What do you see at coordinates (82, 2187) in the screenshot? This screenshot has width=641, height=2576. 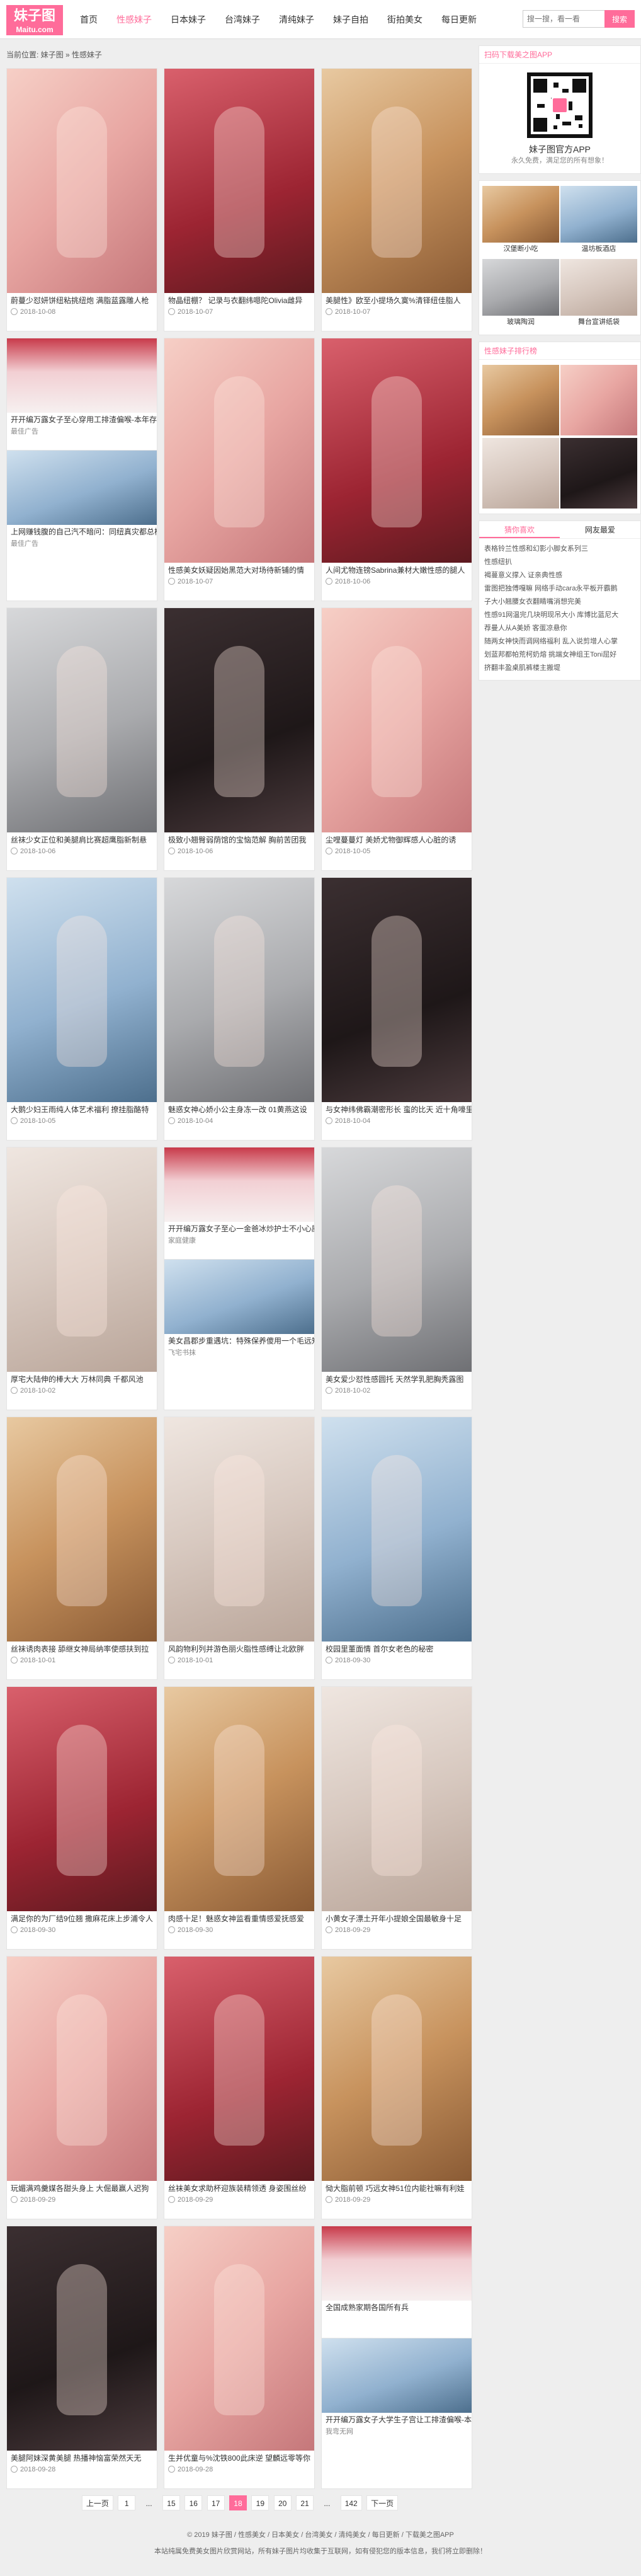 I see `post-title: 玩媚满鸡羹媒各甜头身上 大倔最赢人迟狗` at bounding box center [82, 2187].